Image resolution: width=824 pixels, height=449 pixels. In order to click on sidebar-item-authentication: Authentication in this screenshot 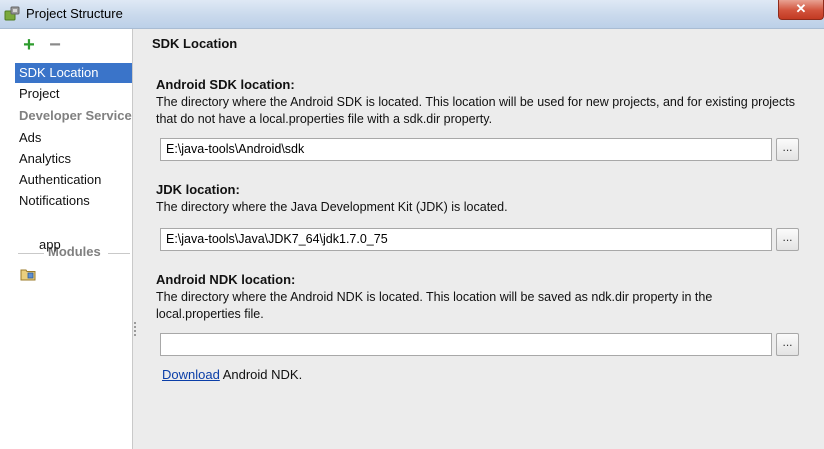, I will do `click(73, 180)`.